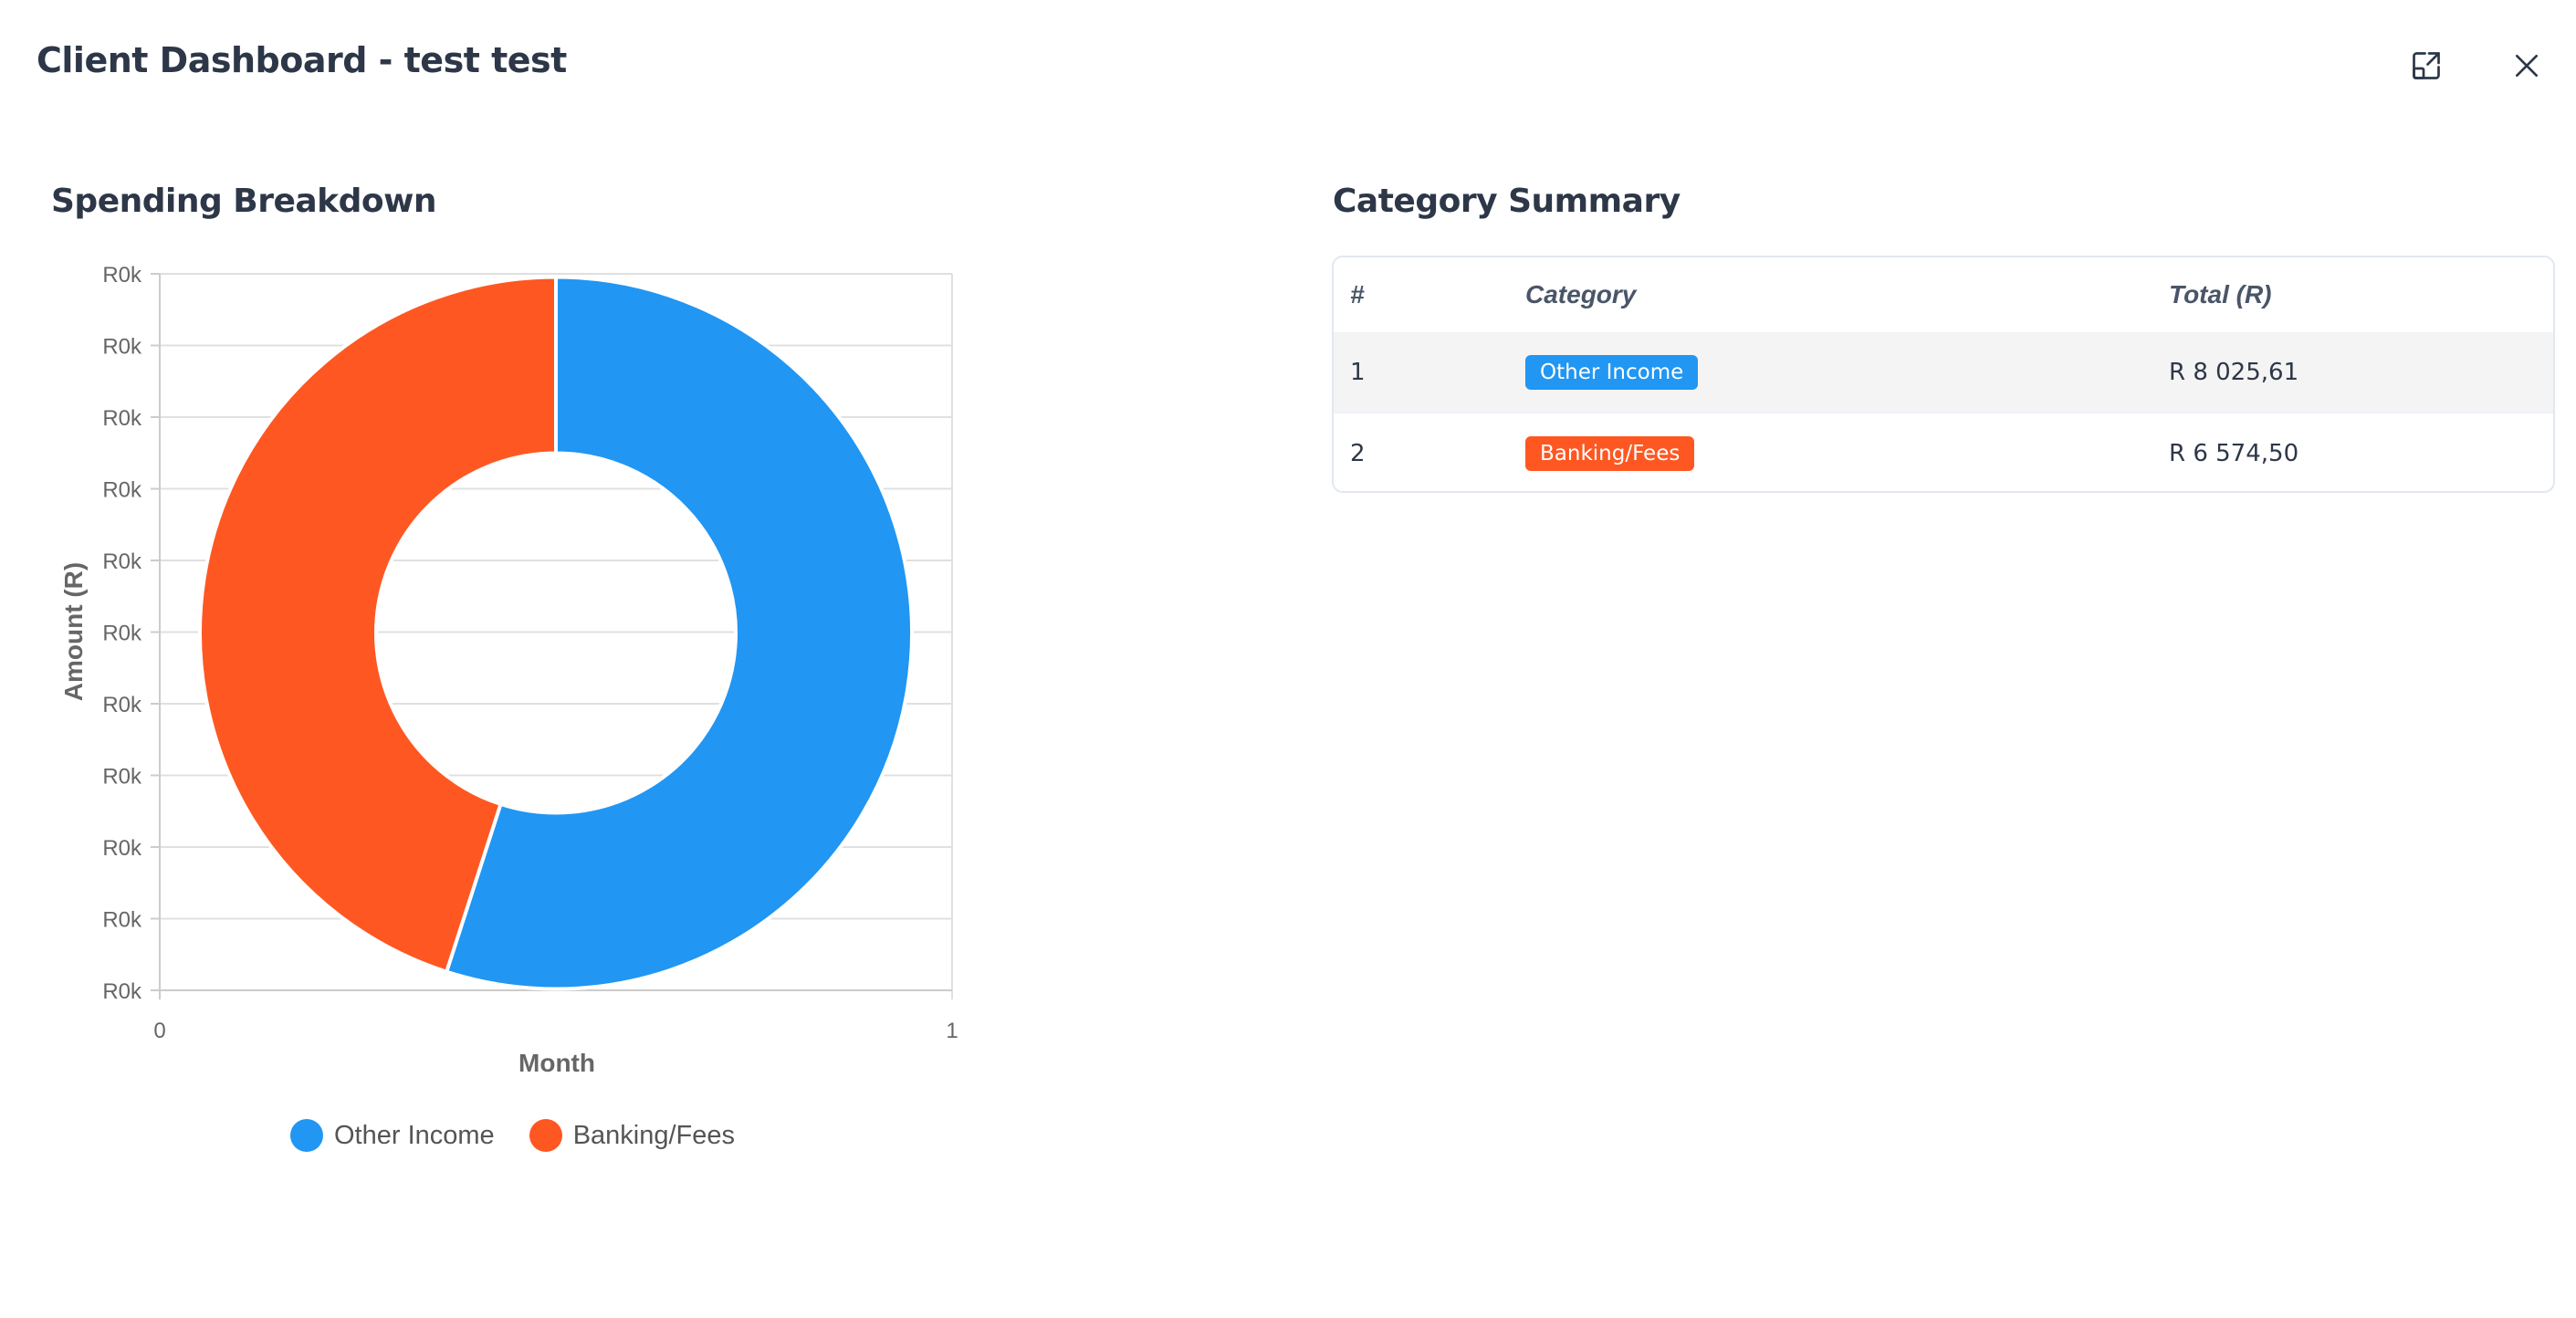  Describe the element at coordinates (159, 1031) in the screenshot. I see `x-tick-label: 0` at that location.